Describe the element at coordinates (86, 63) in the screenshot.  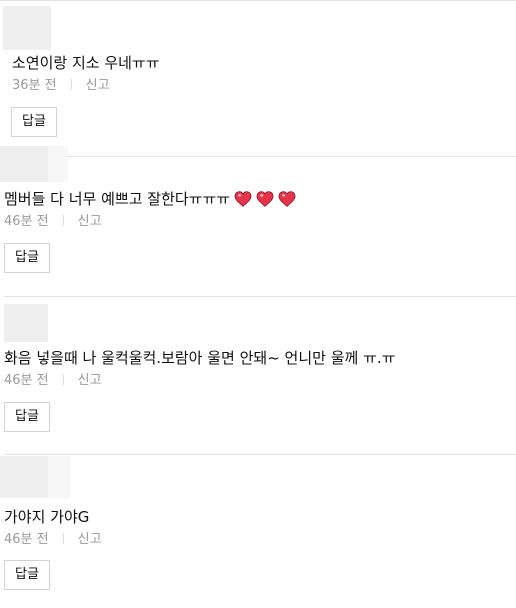
I see `comment-text: 소연이랑 지소 우네ㅠㅠ` at that location.